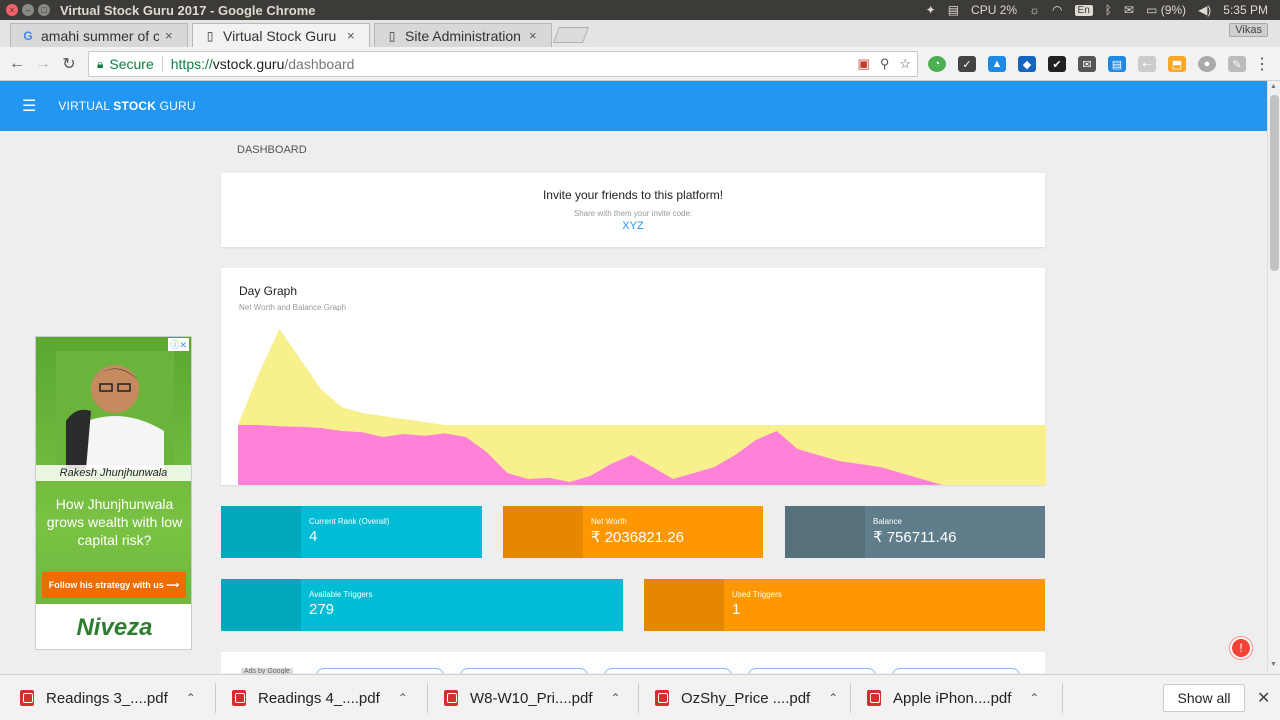 The width and height of the screenshot is (1280, 720). I want to click on bluetooth-icon: ᛒ, so click(1108, 10).